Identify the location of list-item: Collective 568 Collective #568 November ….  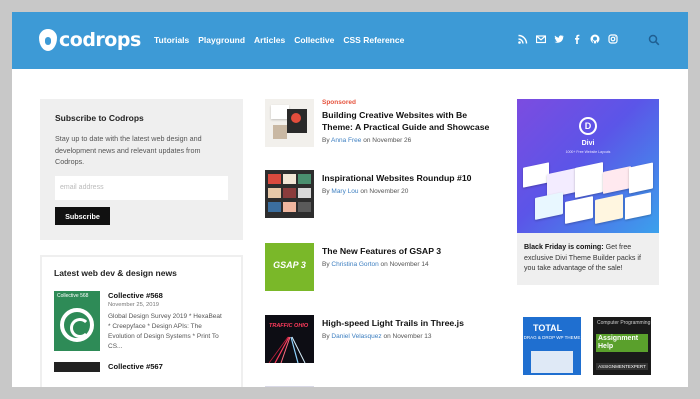
(141, 321).